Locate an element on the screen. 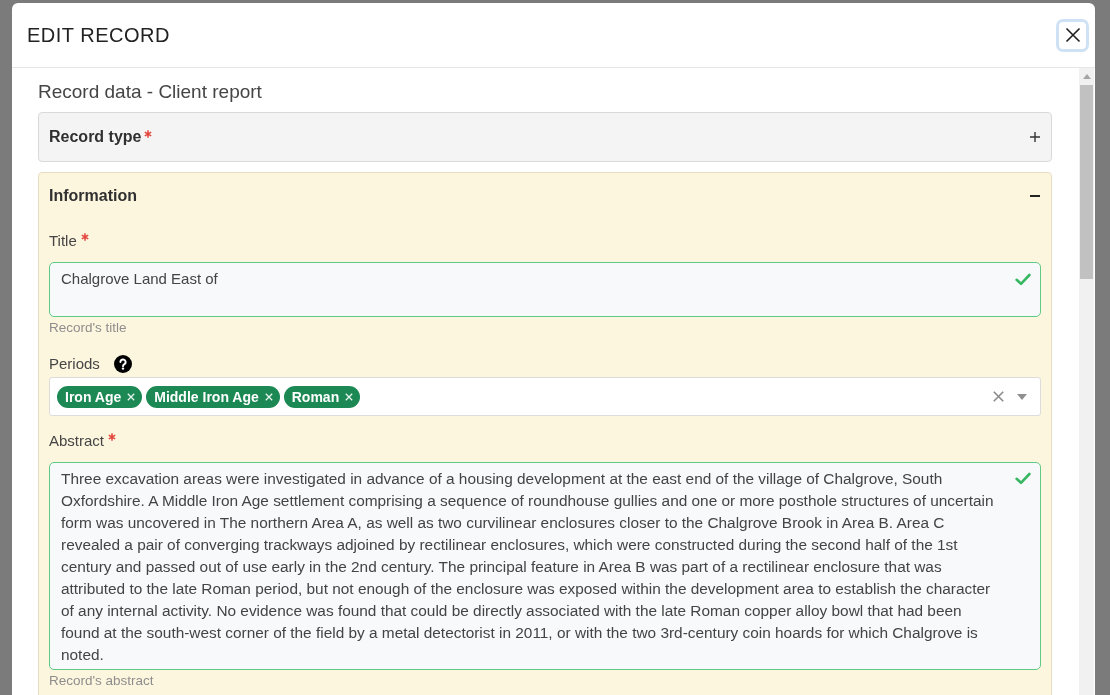 This screenshot has width=1110, height=695. field-label: Title is located at coordinates (63, 241).